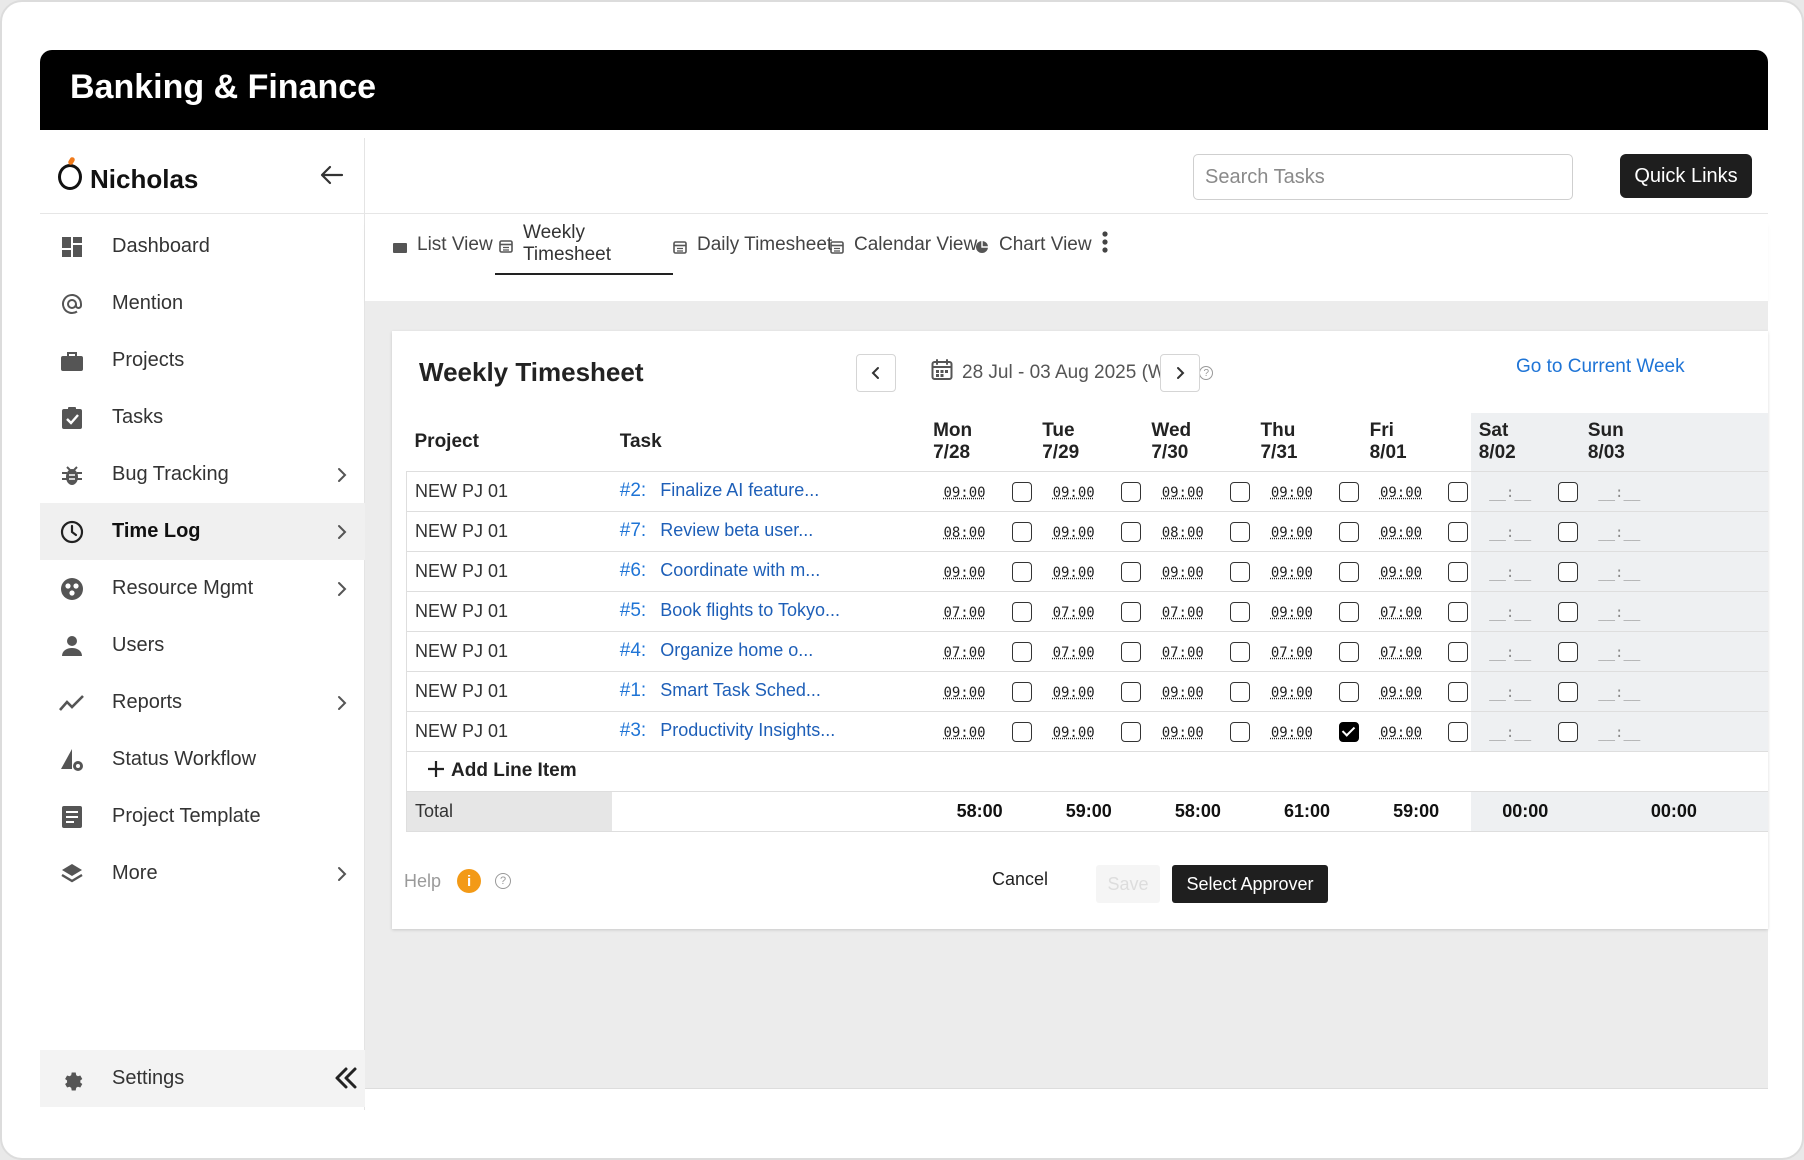 The width and height of the screenshot is (1804, 1160). I want to click on sidebar-item-projects: Projects, so click(202, 360).